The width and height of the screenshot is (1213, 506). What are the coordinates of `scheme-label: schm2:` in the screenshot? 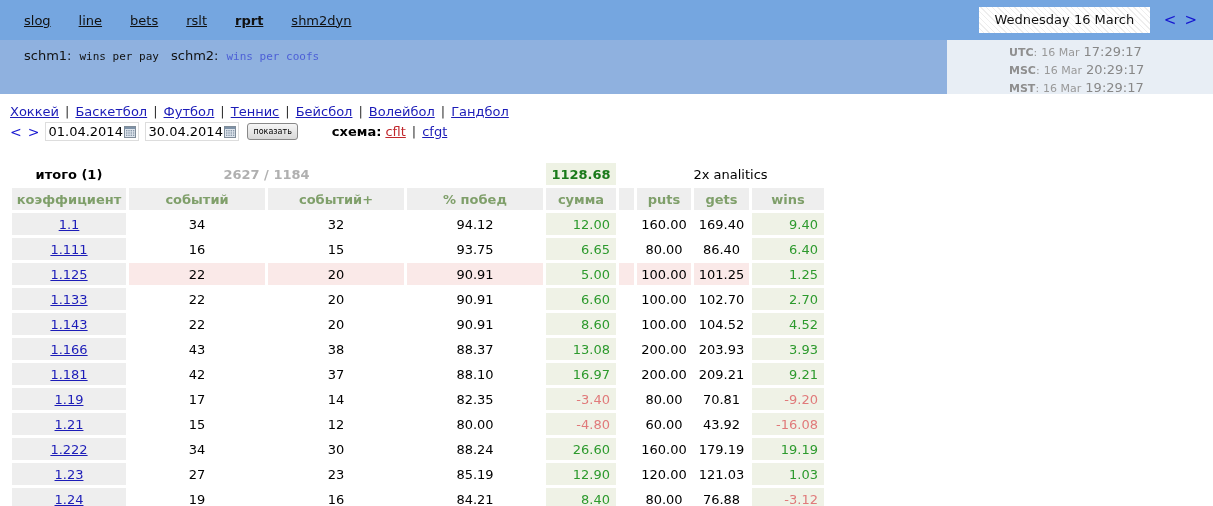 It's located at (194, 55).